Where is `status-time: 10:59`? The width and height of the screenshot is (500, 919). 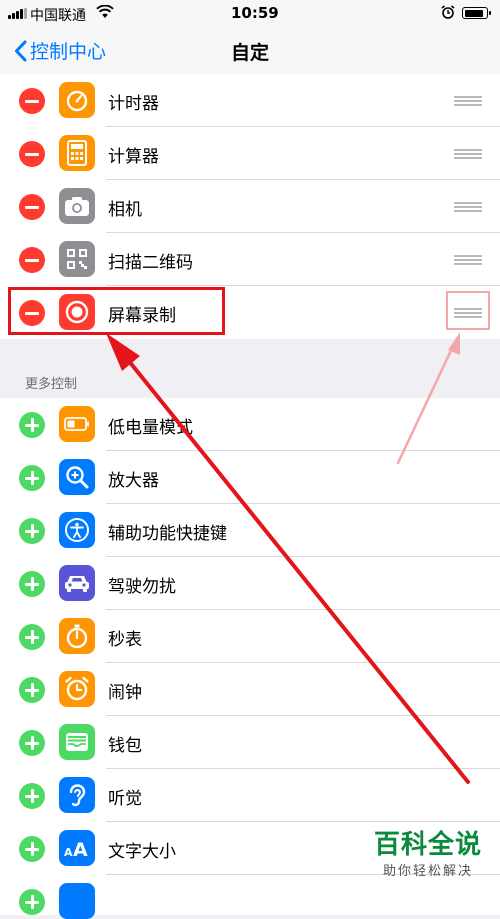 status-time: 10:59 is located at coordinates (255, 13).